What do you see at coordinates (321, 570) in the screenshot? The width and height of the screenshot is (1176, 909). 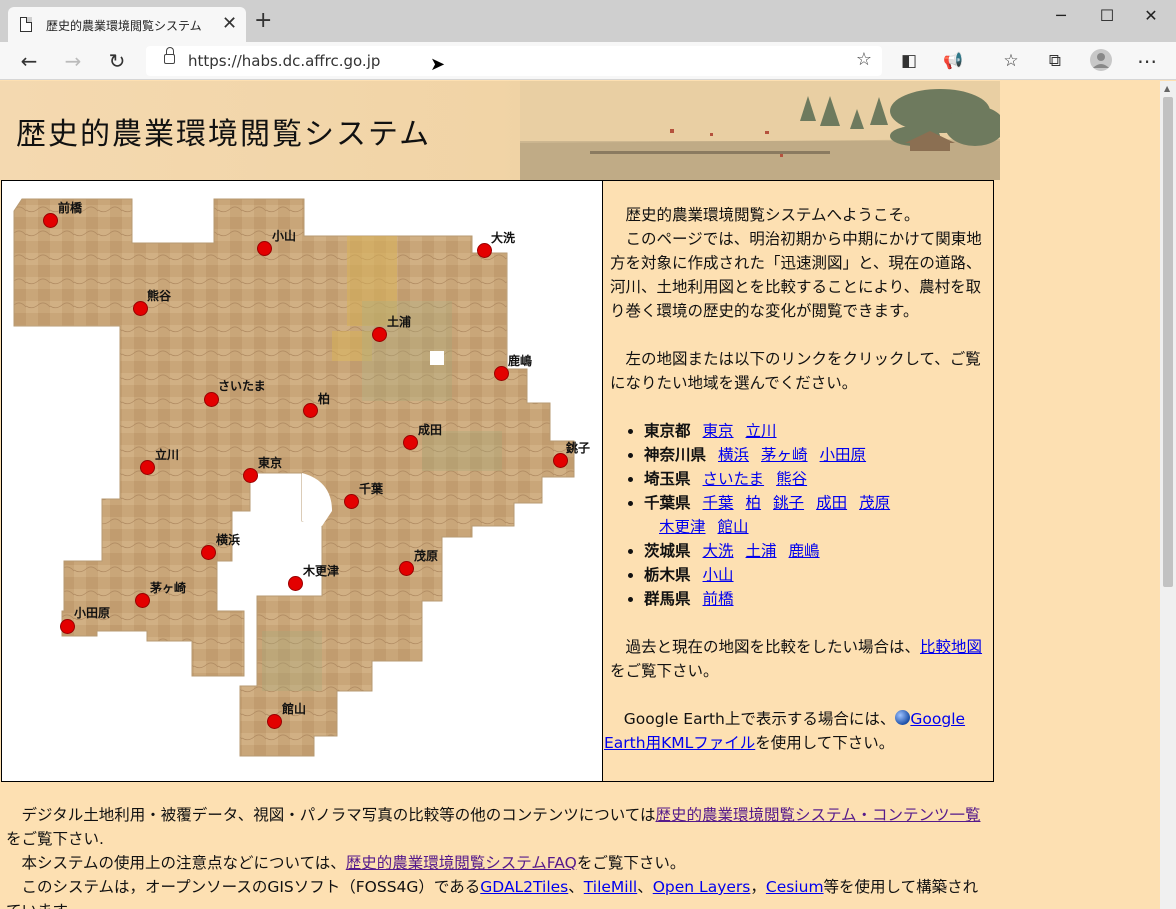 I see `map-label-kisarazu: 木更津` at bounding box center [321, 570].